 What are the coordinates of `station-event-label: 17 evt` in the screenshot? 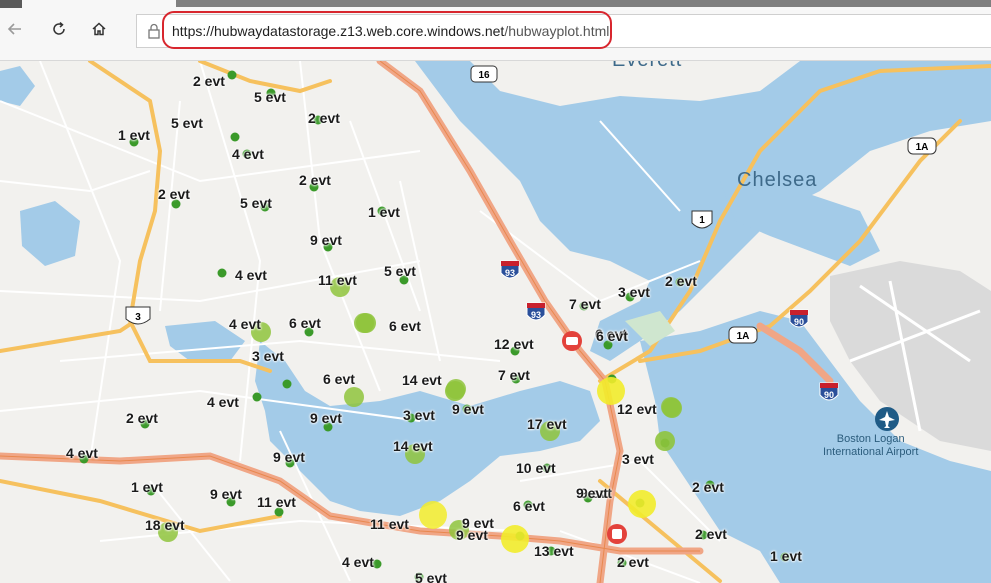 It's located at (547, 424).